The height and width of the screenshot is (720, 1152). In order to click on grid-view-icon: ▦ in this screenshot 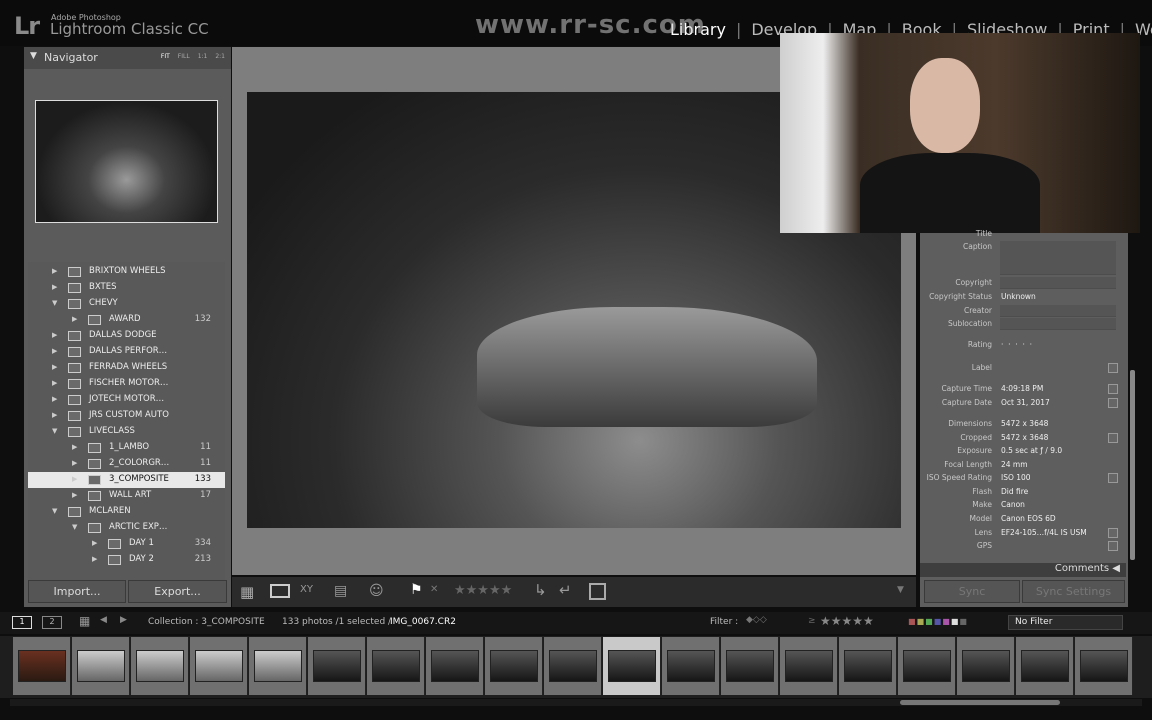, I will do `click(247, 592)`.